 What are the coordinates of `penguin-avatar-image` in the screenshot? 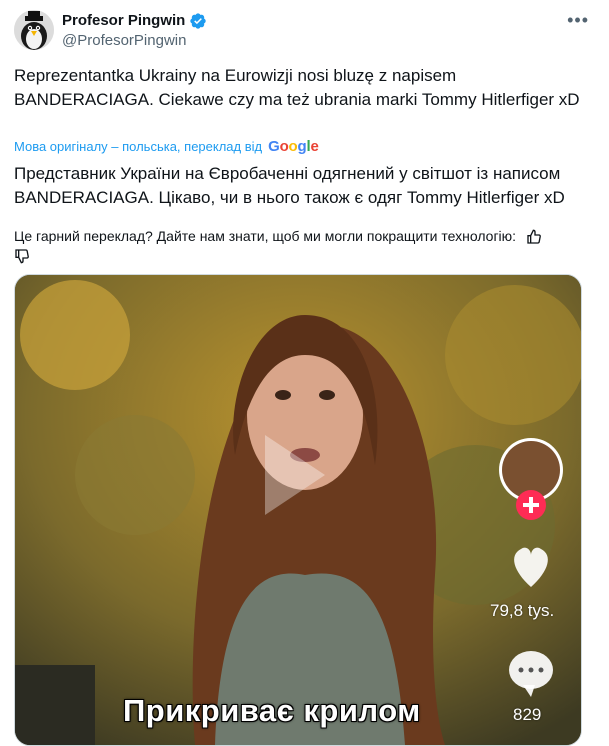 It's located at (34, 30).